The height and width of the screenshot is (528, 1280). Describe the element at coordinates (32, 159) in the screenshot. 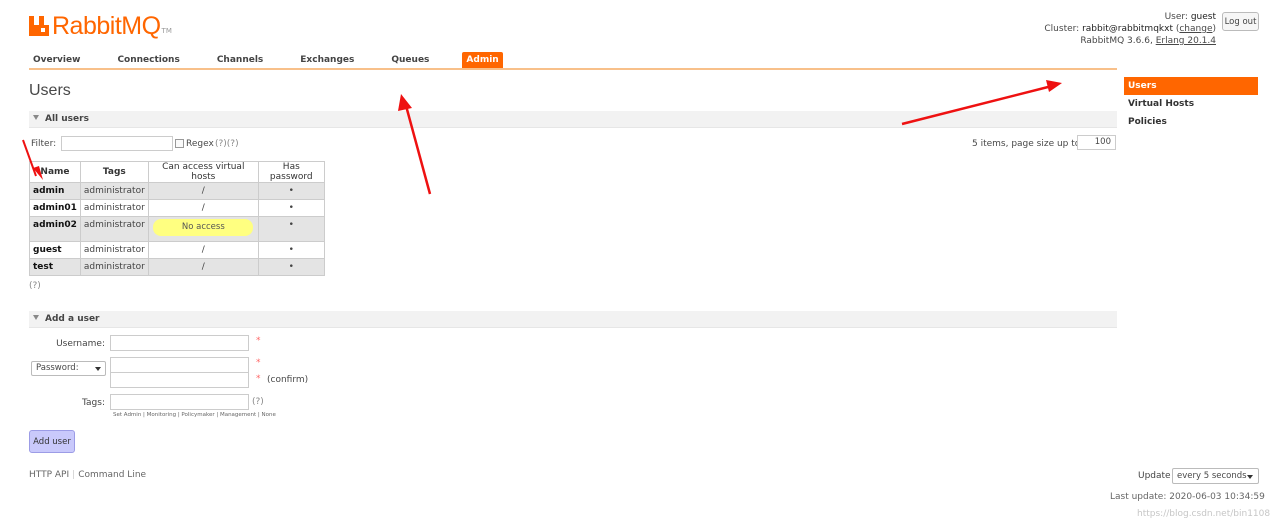

I see `annotation-arrow-to-name-column` at that location.